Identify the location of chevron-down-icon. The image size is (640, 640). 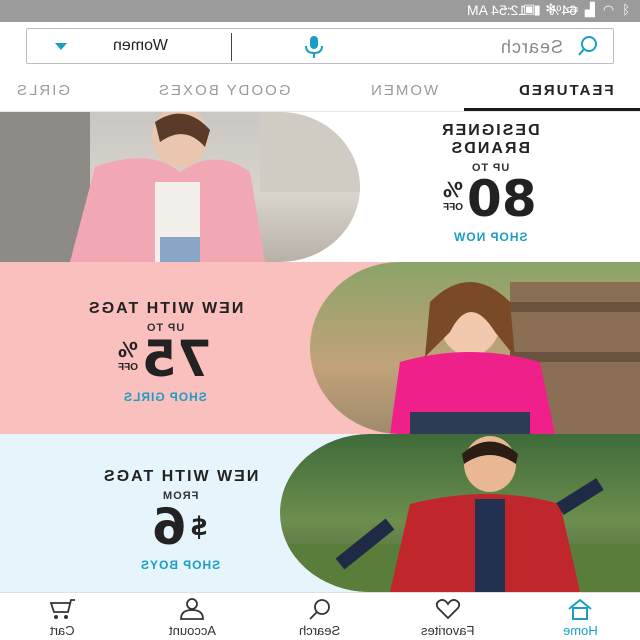
(61, 46).